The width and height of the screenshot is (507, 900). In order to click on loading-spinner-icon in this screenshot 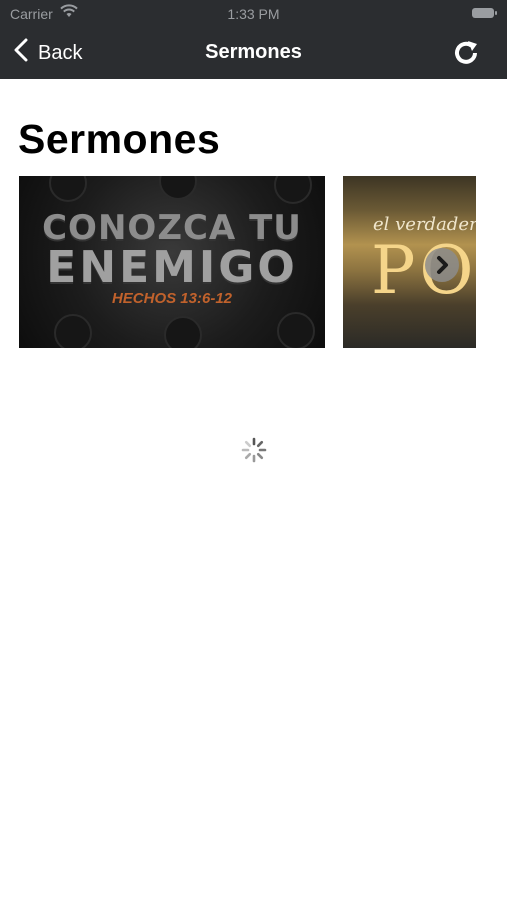, I will do `click(254, 450)`.